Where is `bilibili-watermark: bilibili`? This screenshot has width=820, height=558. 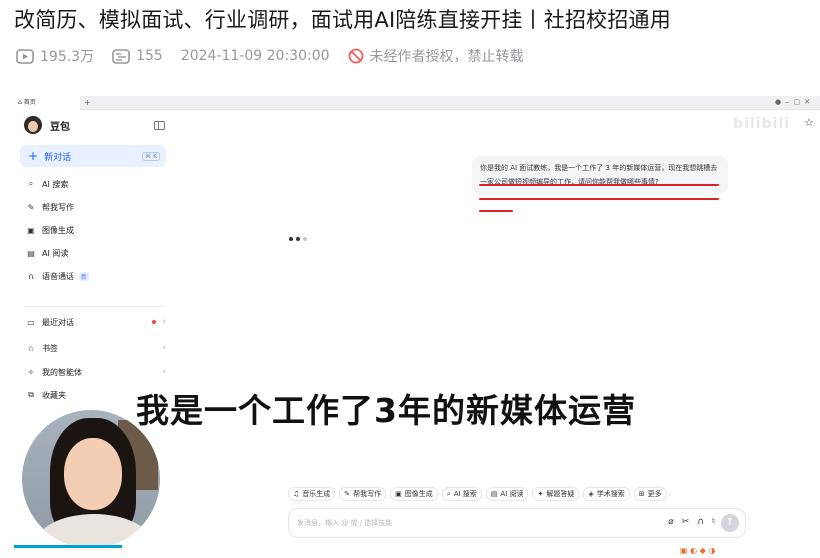
bilibili-watermark: bilibili is located at coordinates (758, 124).